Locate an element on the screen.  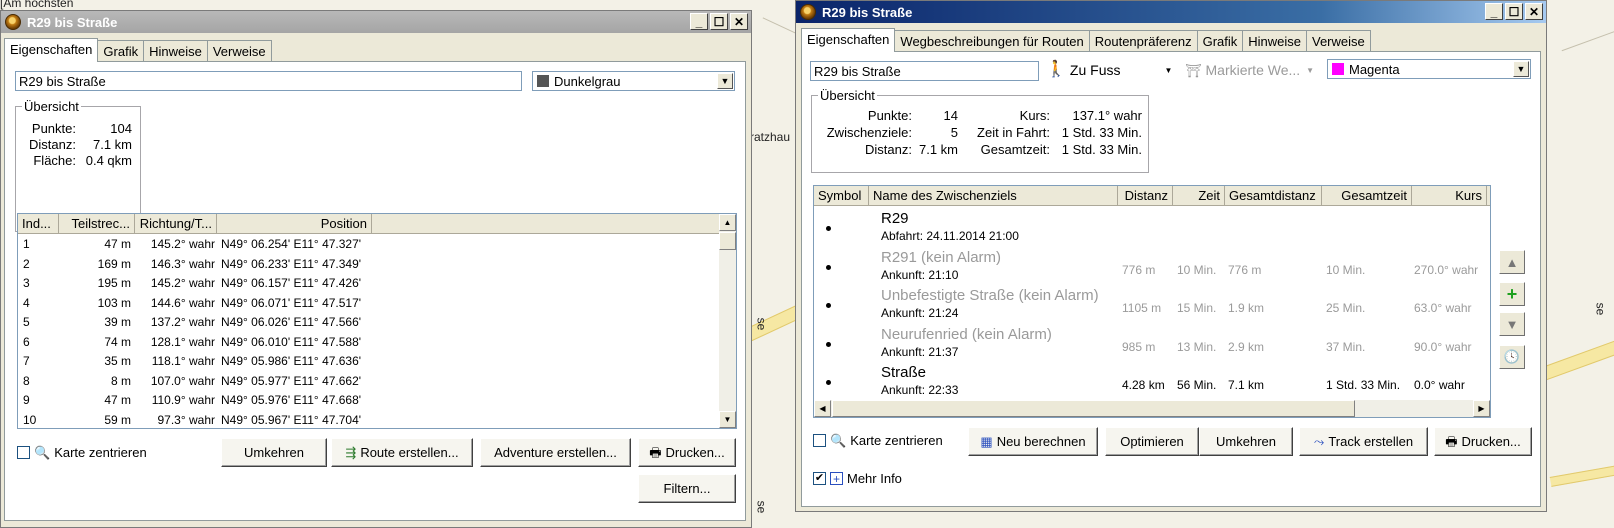
checkbox: ✔ is located at coordinates (819, 478).